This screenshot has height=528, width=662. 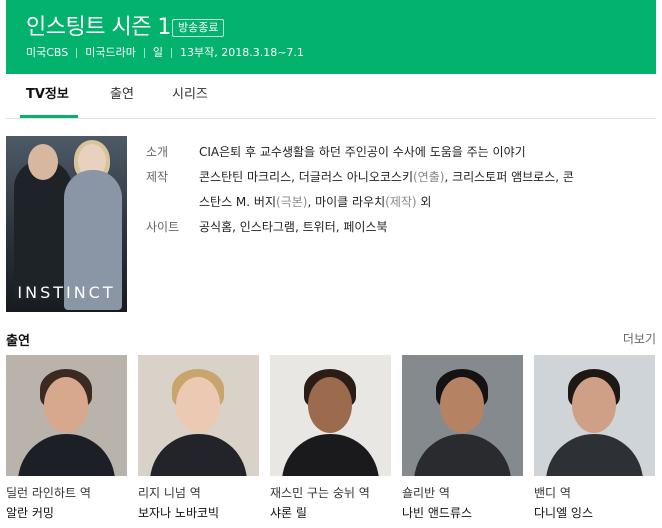 I want to click on info-row-site: 사이트 공식홈, 인스타그램, 트위터, 페이스북, so click(x=401, y=227).